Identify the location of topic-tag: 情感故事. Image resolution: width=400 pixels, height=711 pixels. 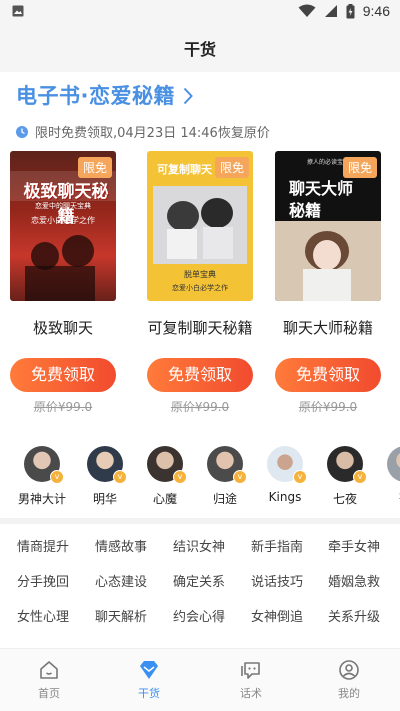
(121, 545).